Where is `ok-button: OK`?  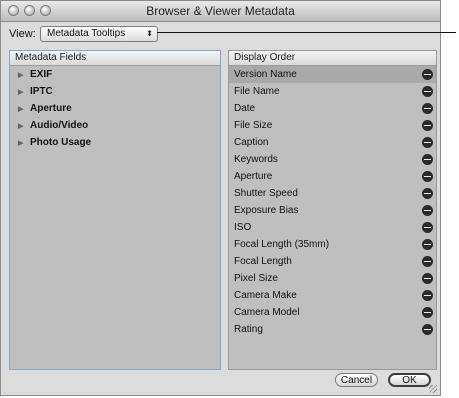
ok-button: OK is located at coordinates (409, 380).